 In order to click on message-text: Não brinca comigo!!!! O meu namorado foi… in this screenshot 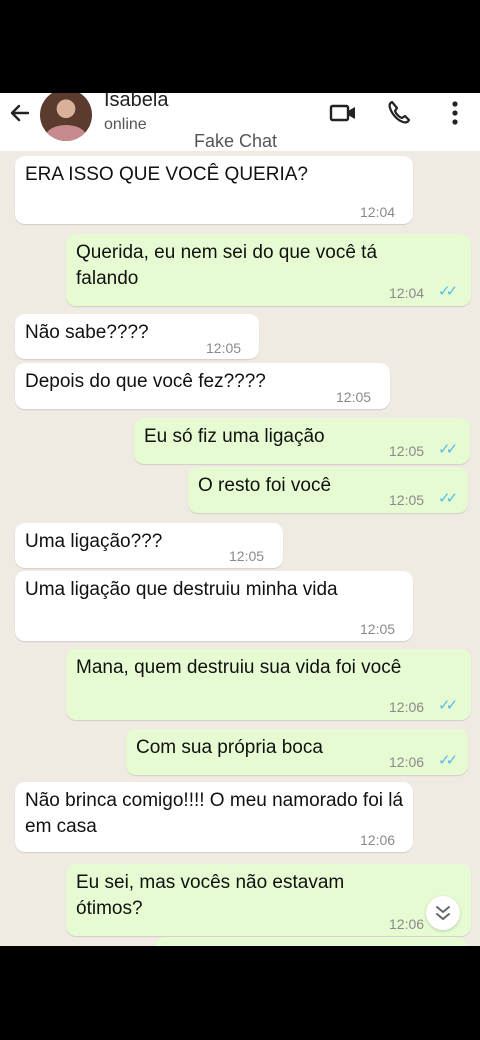, I will do `click(214, 813)`.